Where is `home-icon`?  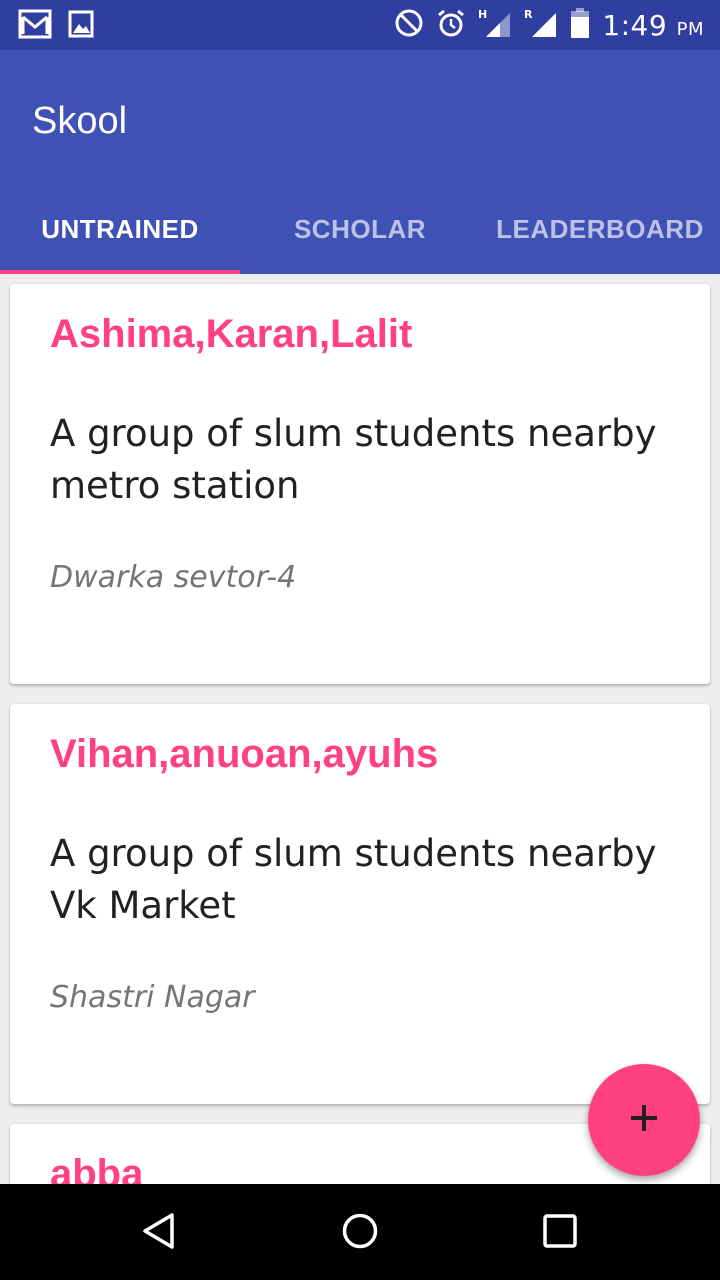 home-icon is located at coordinates (360, 1233).